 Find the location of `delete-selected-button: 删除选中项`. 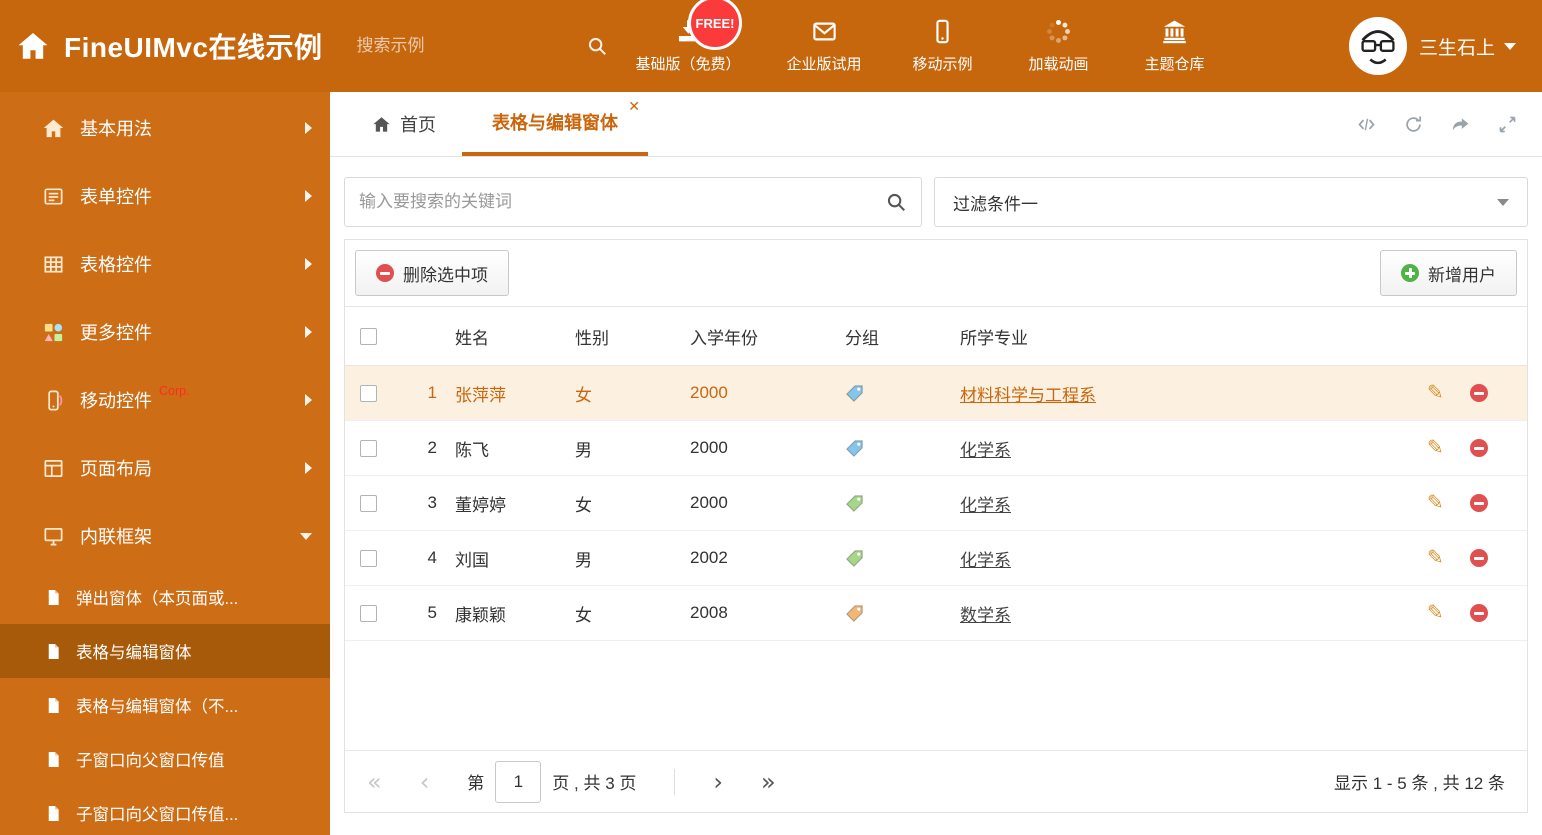

delete-selected-button: 删除选中项 is located at coordinates (432, 273).